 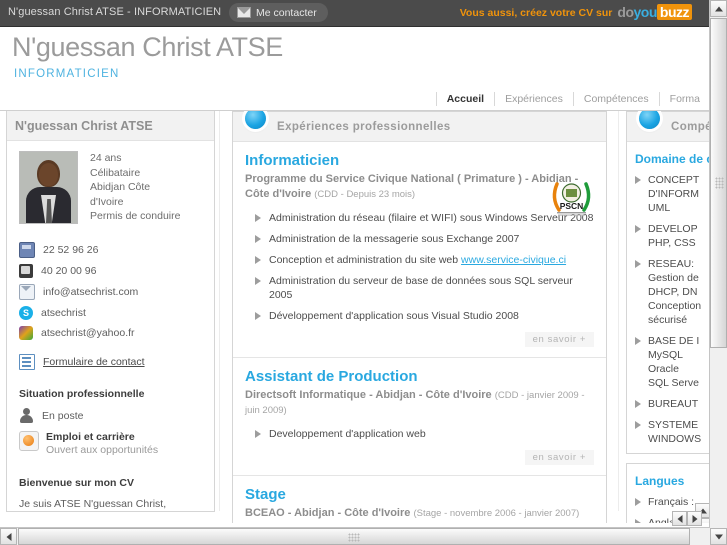 What do you see at coordinates (27, 250) in the screenshot?
I see `phone-icon` at bounding box center [27, 250].